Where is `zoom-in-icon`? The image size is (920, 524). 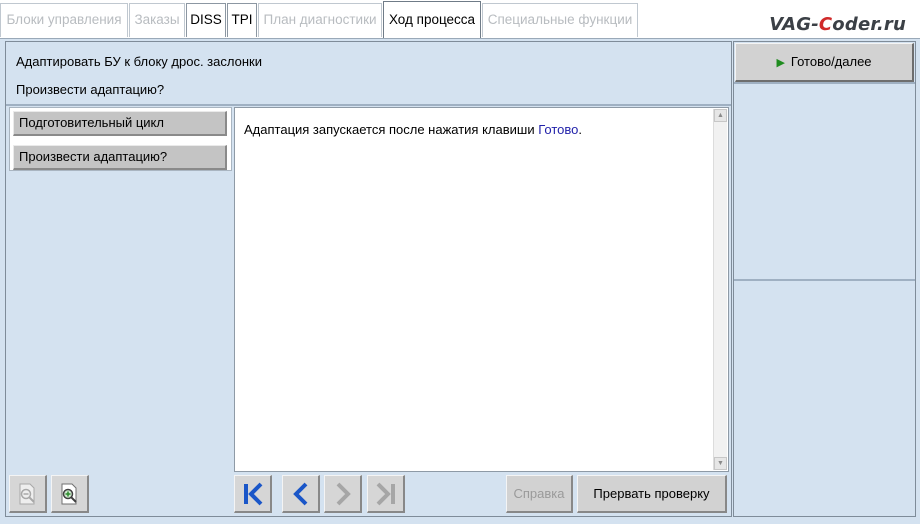 zoom-in-icon is located at coordinates (69, 493).